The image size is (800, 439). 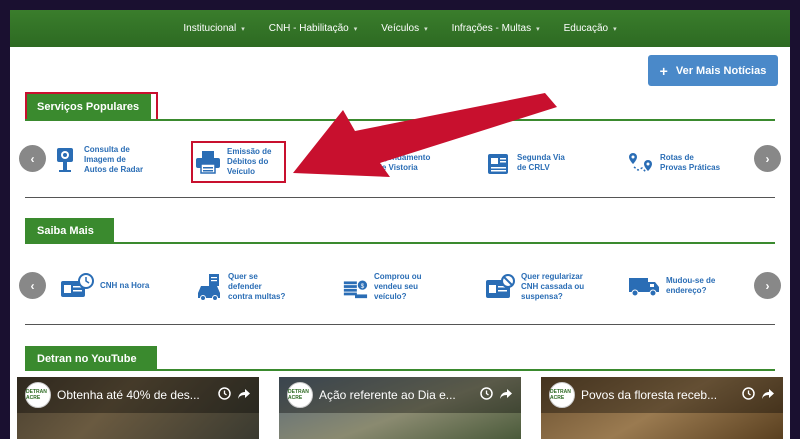 I want to click on section-title: Detran no YouTube, so click(x=87, y=358).